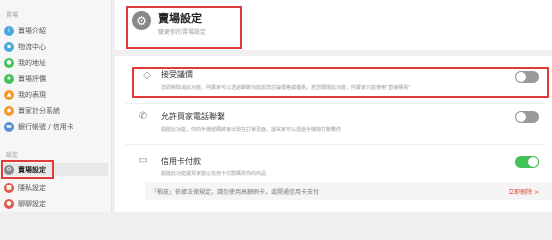 This screenshot has height=240, width=552. I want to click on sidebar-item-score-system: ◆ 賣家計分系統, so click(56, 110).